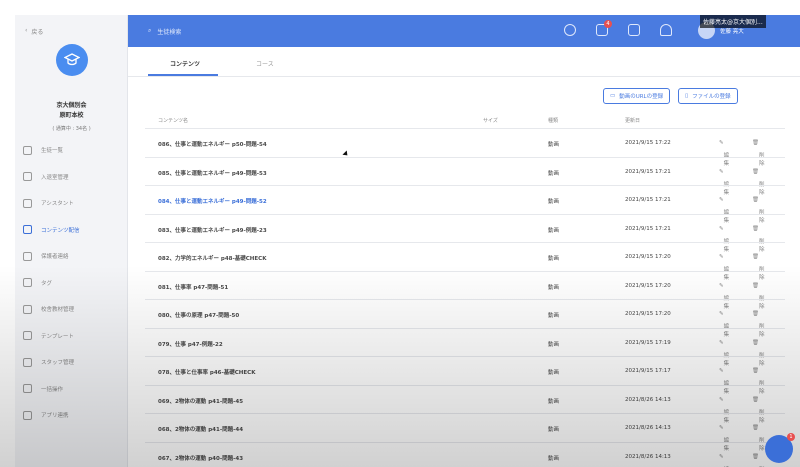  What do you see at coordinates (212, 144) in the screenshot?
I see `content-name: 086、仕事と運動エネルギー p50-問題-54` at bounding box center [212, 144].